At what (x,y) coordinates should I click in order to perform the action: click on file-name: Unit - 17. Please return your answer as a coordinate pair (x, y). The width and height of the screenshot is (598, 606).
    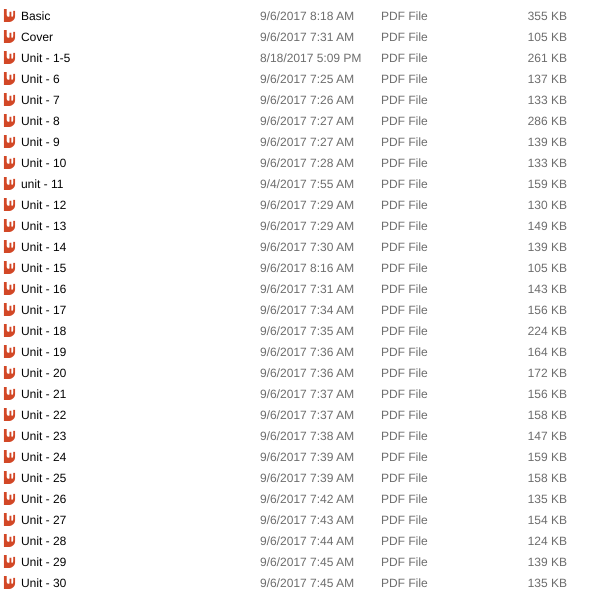
    Looking at the image, I should click on (140, 309).